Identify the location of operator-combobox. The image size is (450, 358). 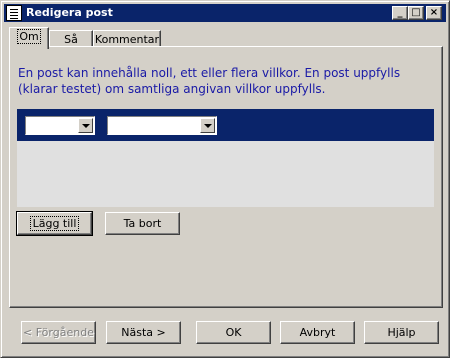
(162, 125).